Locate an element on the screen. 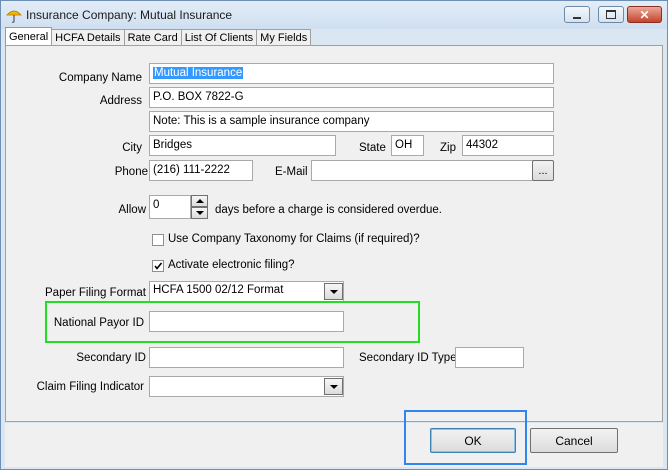  allow-label: Allow is located at coordinates (132, 210).